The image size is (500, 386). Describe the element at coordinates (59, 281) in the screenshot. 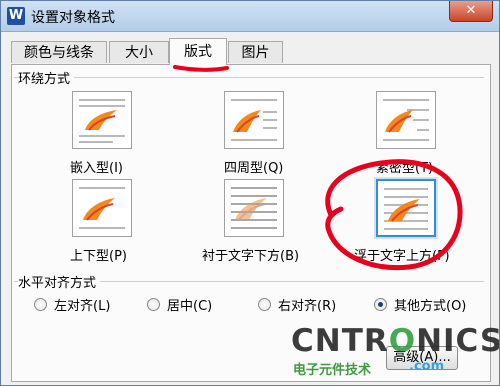

I see `align-section-label: 水平对齐方式` at that location.